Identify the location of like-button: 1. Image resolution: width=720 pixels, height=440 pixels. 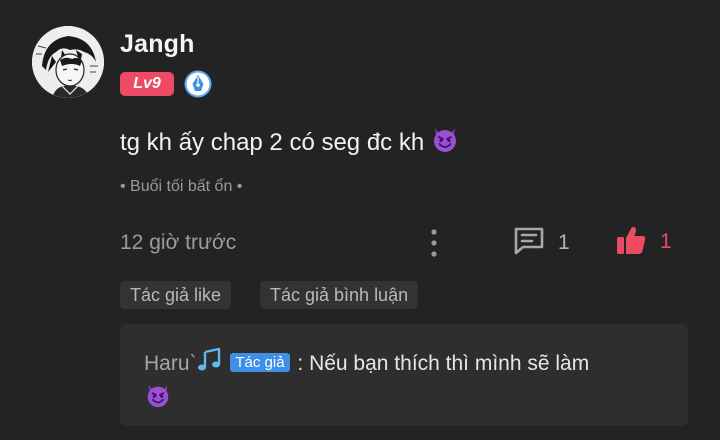
(643, 242).